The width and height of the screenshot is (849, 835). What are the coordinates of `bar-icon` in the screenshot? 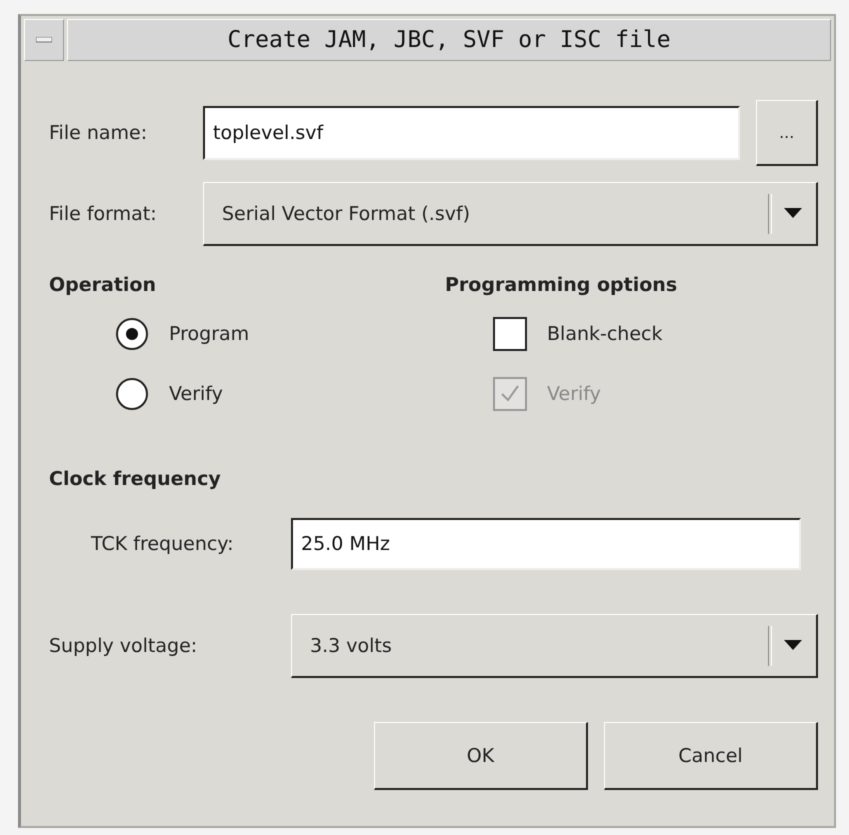 It's located at (44, 40).